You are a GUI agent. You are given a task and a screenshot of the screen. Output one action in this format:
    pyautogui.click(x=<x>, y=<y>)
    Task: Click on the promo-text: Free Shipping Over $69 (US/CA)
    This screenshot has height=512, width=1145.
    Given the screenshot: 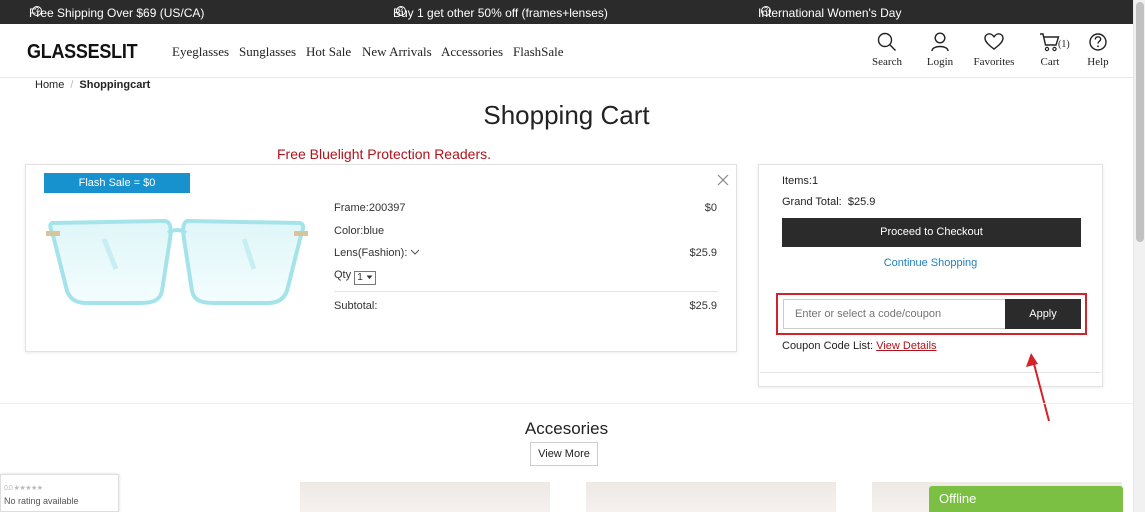 What is the action you would take?
    pyautogui.click(x=117, y=13)
    